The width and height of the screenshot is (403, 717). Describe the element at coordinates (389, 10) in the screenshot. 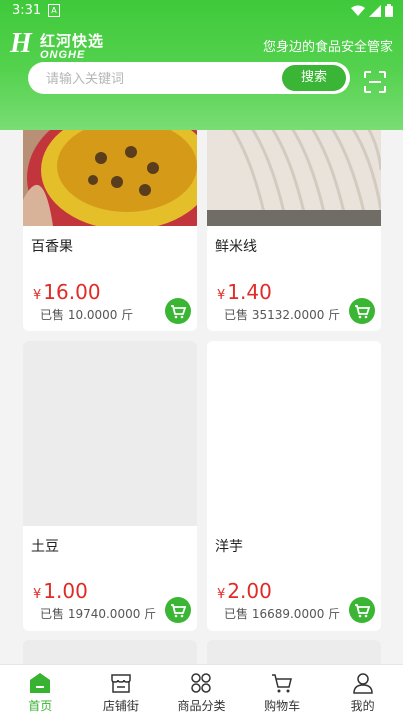

I see `battery-icon` at that location.